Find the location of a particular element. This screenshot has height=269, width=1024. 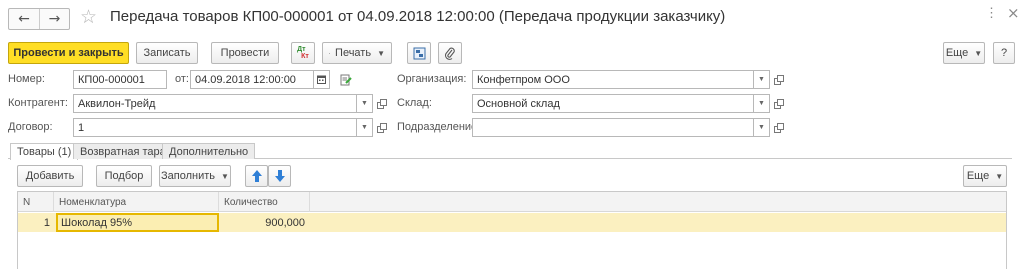

tab-goods: Товары (1) is located at coordinates (44, 151).